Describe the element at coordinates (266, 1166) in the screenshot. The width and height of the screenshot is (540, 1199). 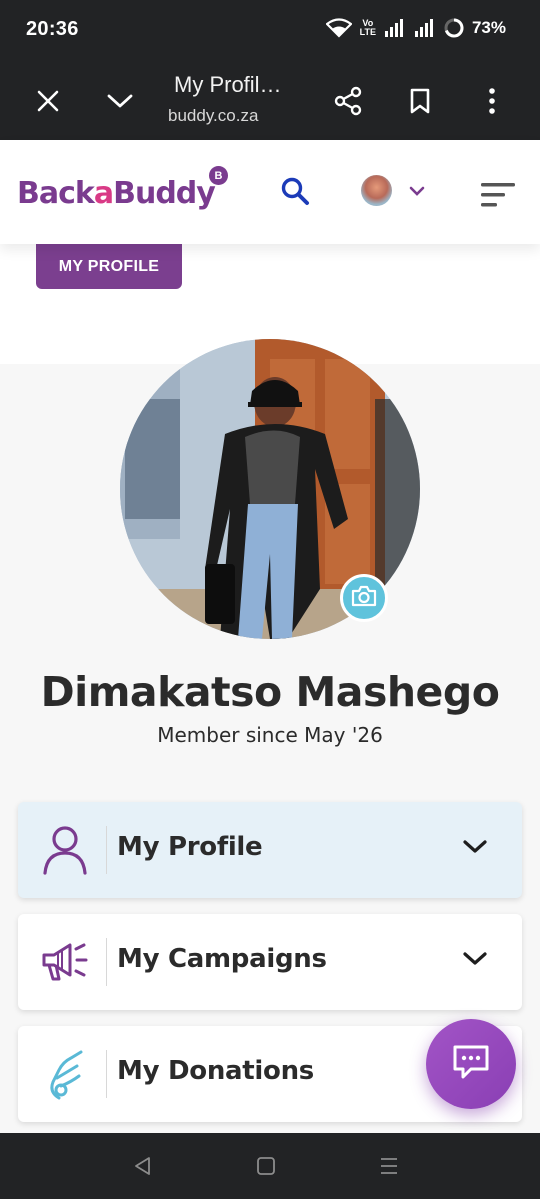
I see `home-icon` at that location.